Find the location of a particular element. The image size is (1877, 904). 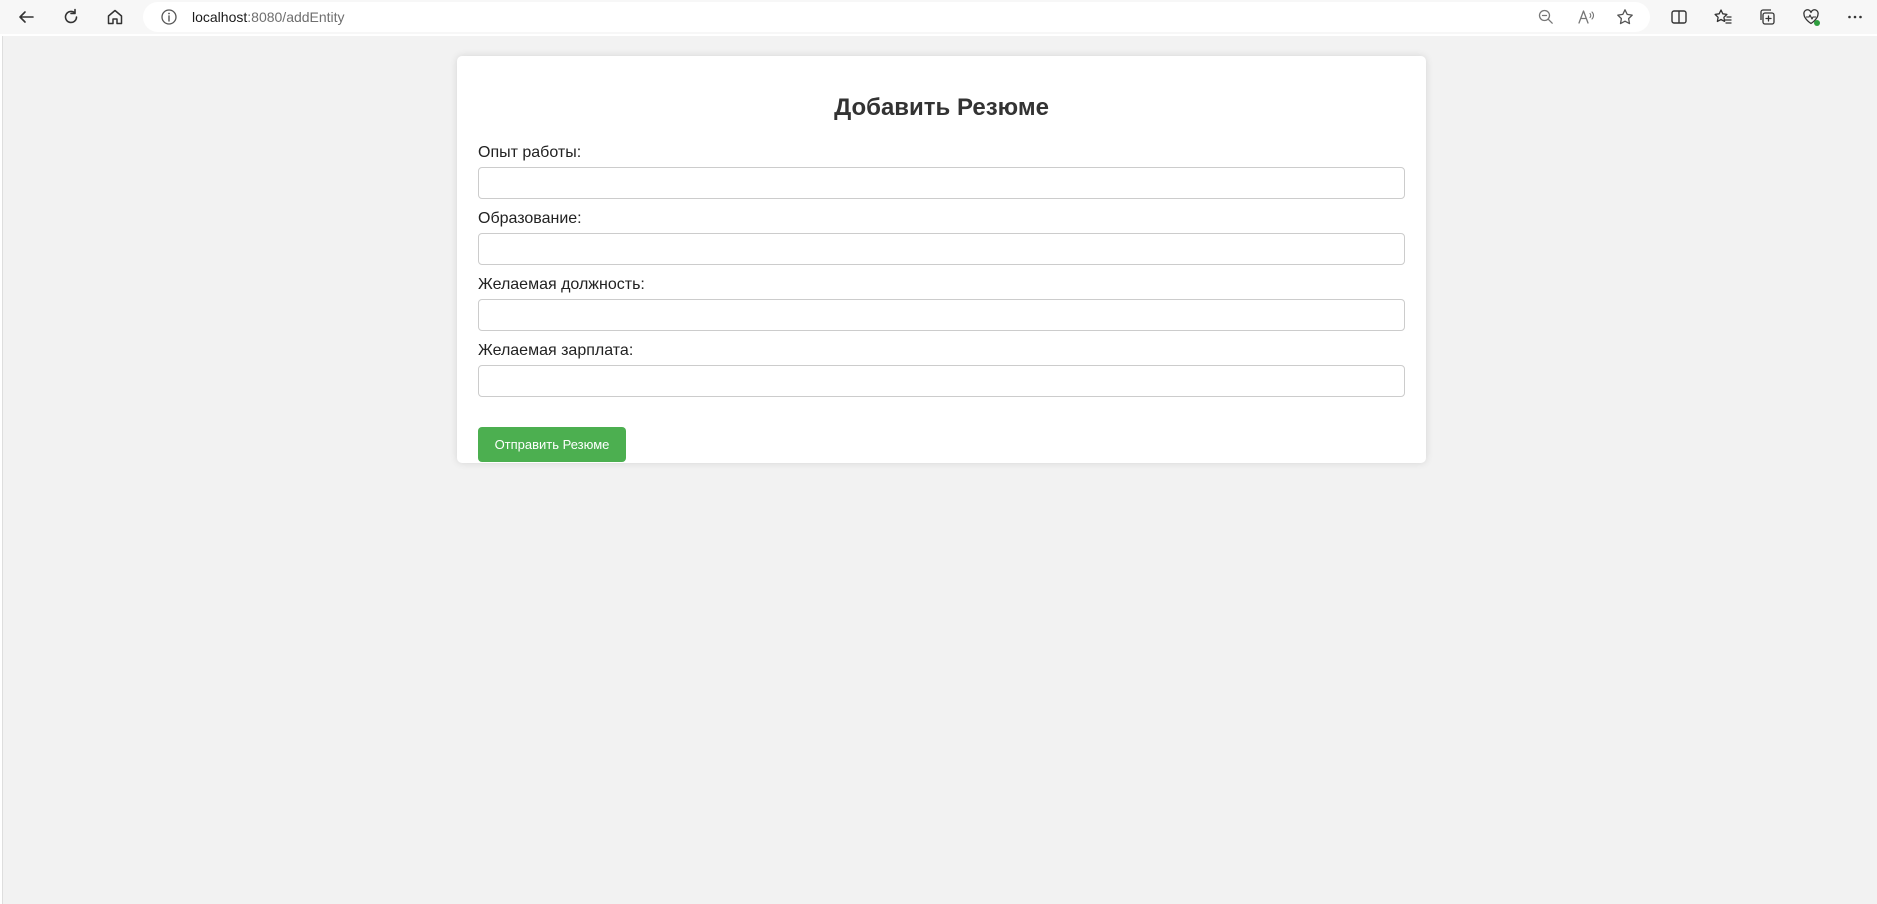

split-screen-icon is located at coordinates (1679, 17).